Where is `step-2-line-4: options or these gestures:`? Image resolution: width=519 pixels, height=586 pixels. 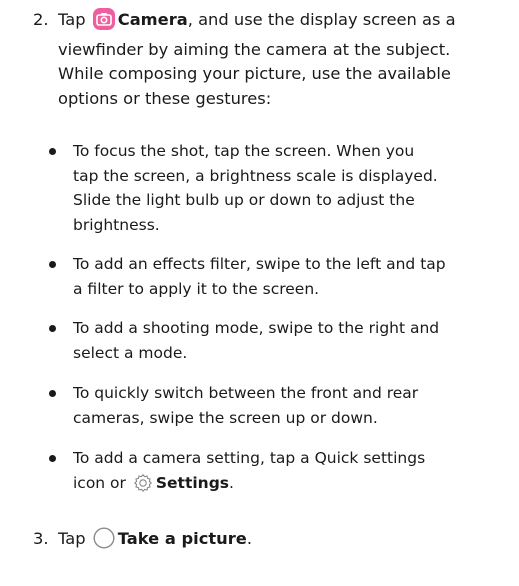 step-2-line-4: options or these gestures: is located at coordinates (165, 98).